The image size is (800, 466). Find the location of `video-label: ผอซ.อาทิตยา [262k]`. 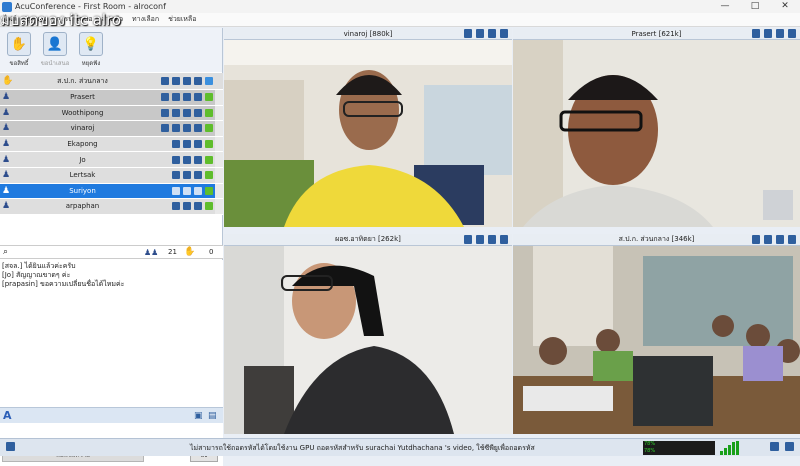

video-label: ผอซ.อาทิตยา [262k] is located at coordinates (368, 239).